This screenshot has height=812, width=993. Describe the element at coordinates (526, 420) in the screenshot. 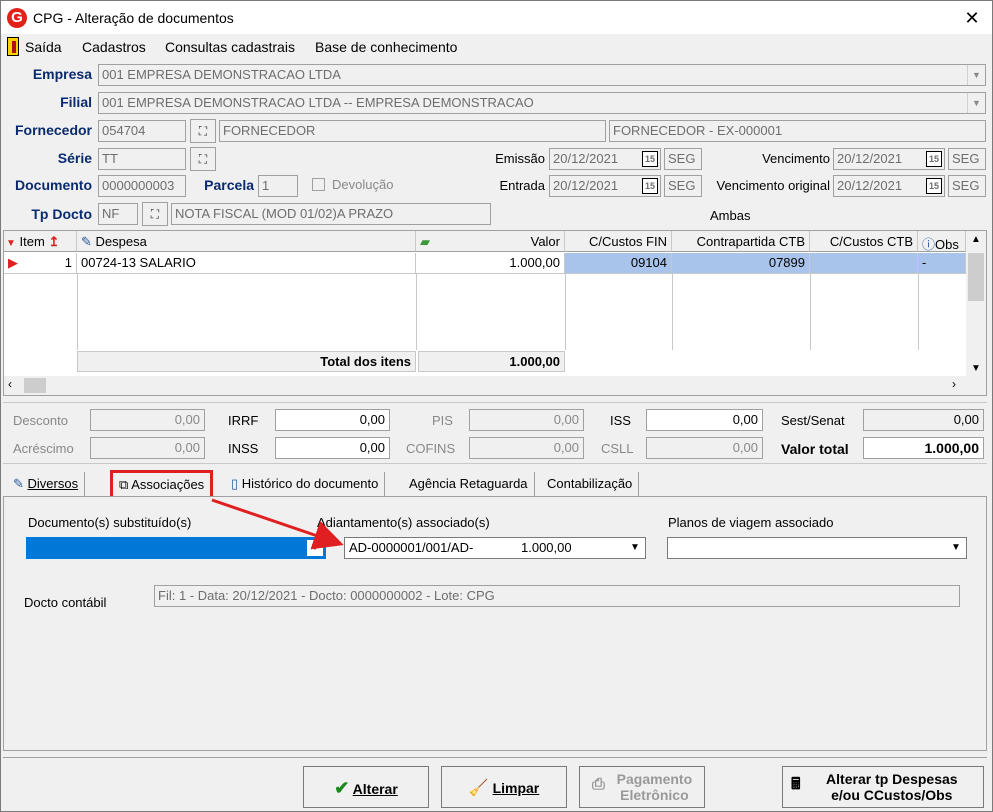

I see `pis-field: 0,00` at that location.